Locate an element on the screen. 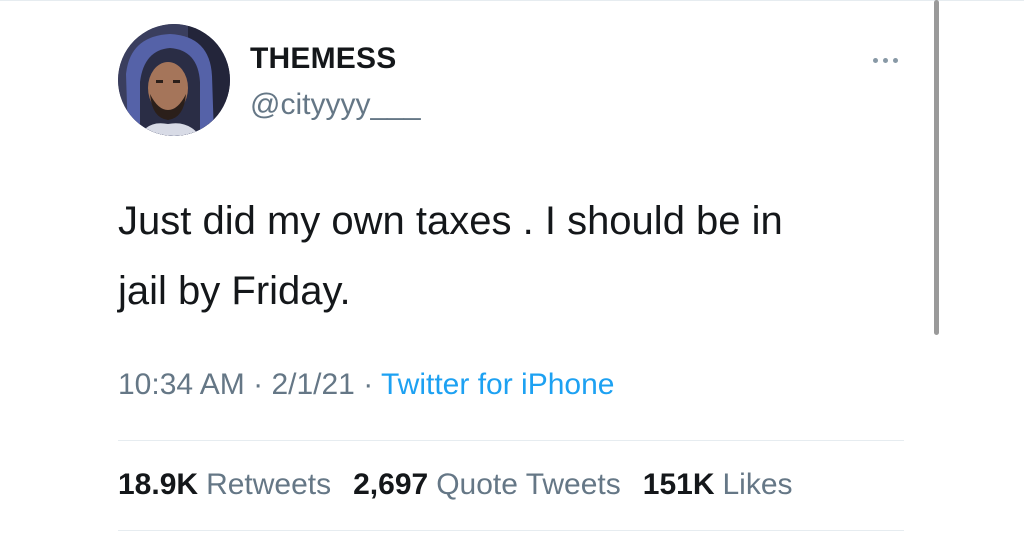 This screenshot has height=536, width=1024. likes-count: 151K is located at coordinates (678, 484).